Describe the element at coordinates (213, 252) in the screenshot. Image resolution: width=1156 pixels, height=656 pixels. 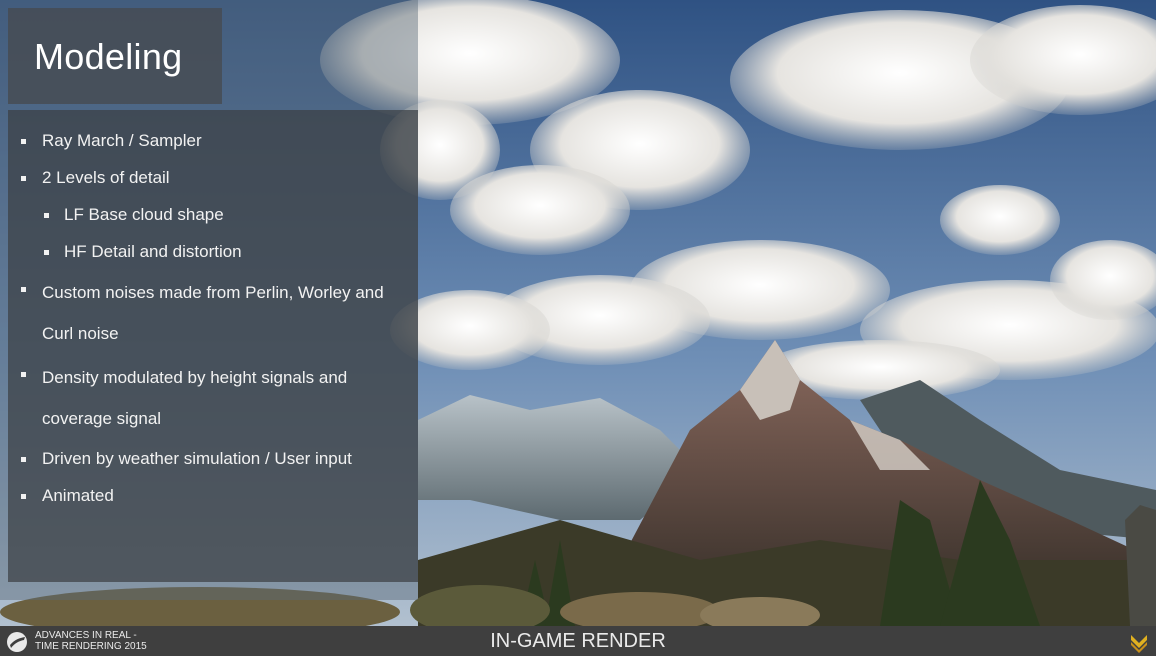
I see `sub-bullet-item: HF Detail and distortion` at that location.